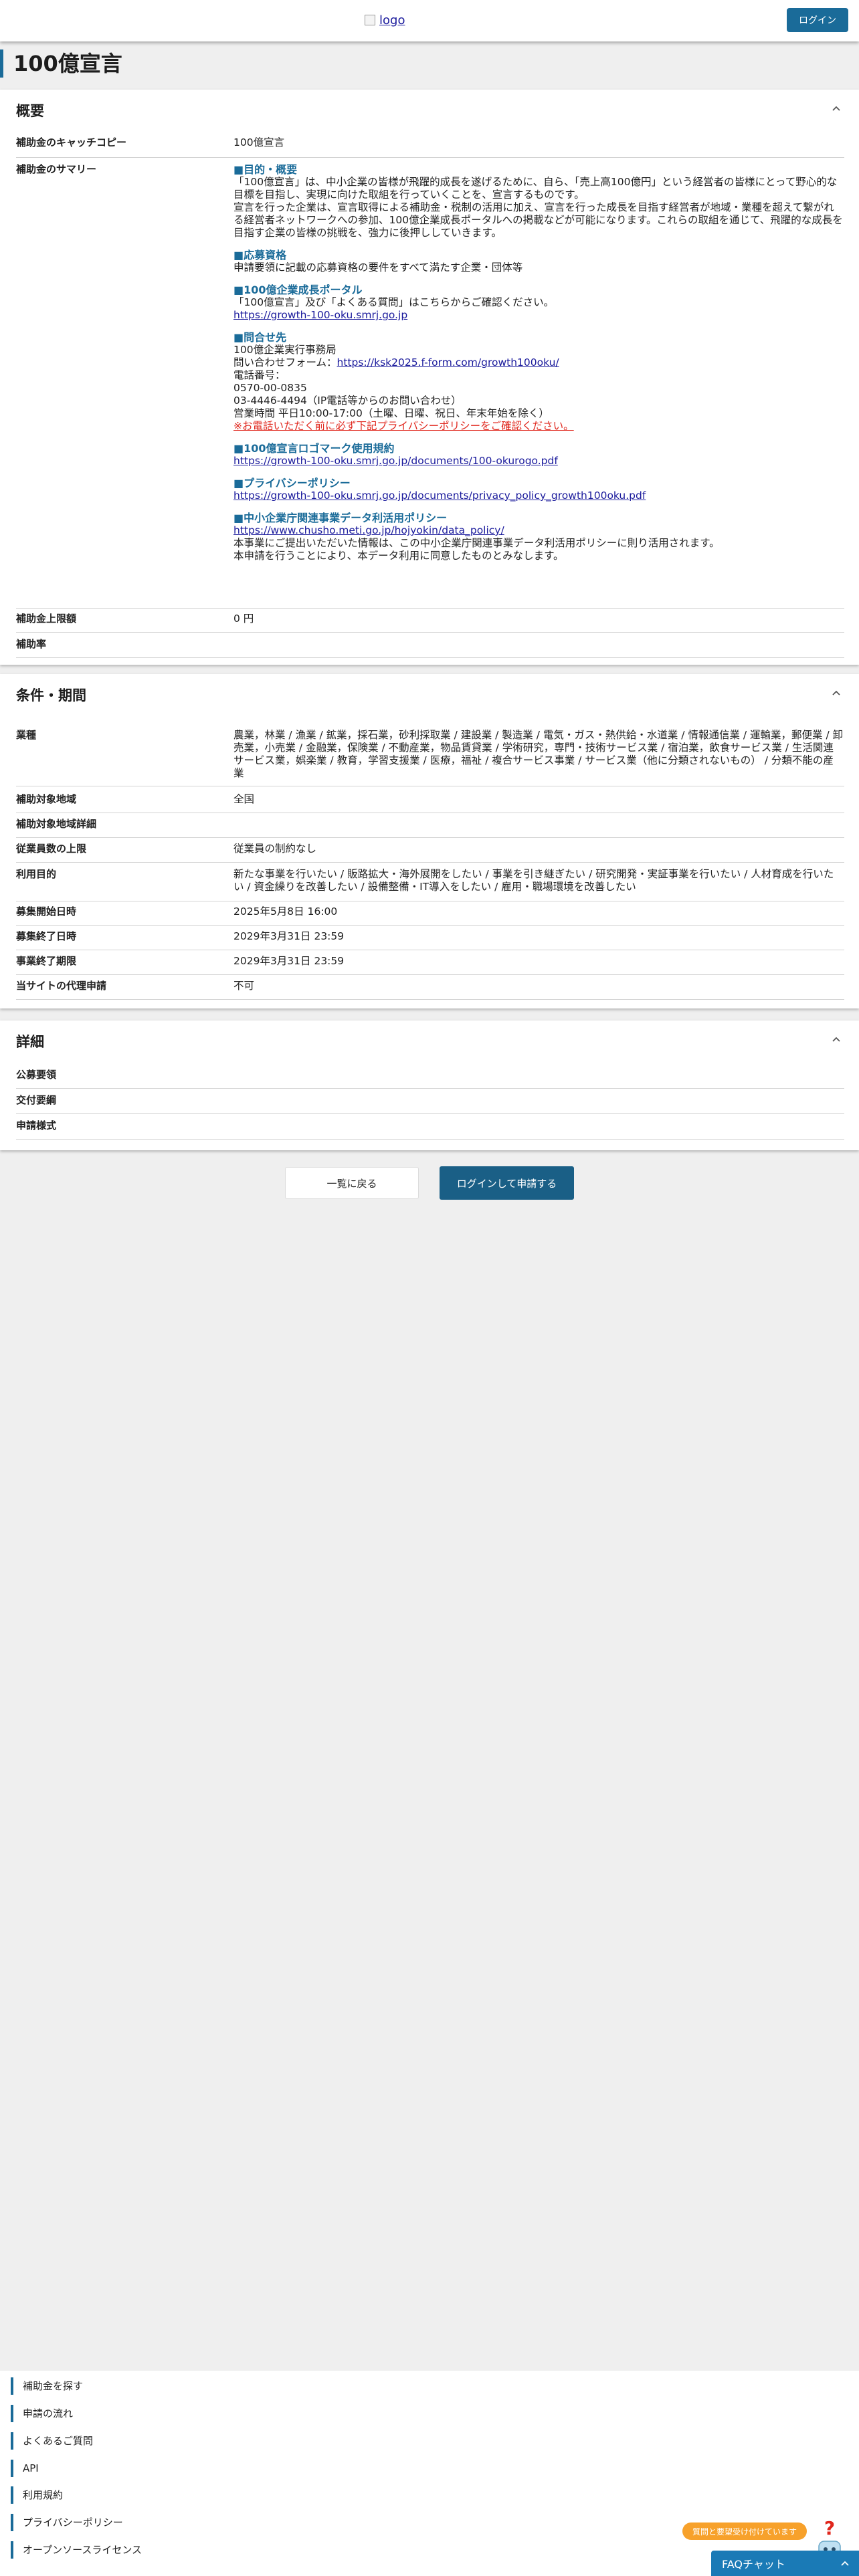 This screenshot has height=2576, width=859. I want to click on footer-link: プライバシーポリシー, so click(67, 2522).